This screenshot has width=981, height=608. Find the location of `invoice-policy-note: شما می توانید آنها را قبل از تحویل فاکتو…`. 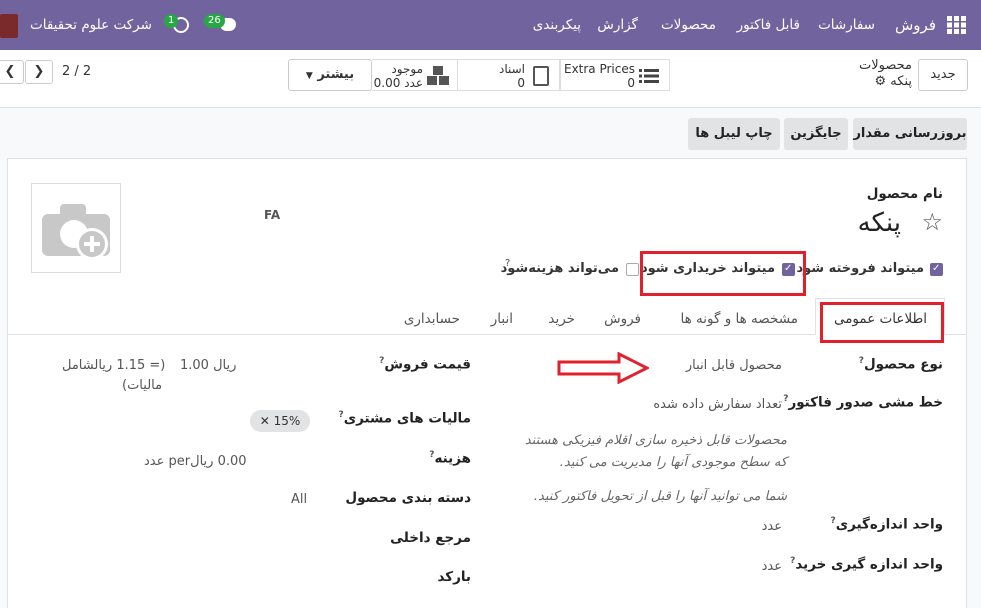

invoice-policy-note: شما می توانید آنها را قبل از تحویل فاکتو… is located at coordinates (660, 496).